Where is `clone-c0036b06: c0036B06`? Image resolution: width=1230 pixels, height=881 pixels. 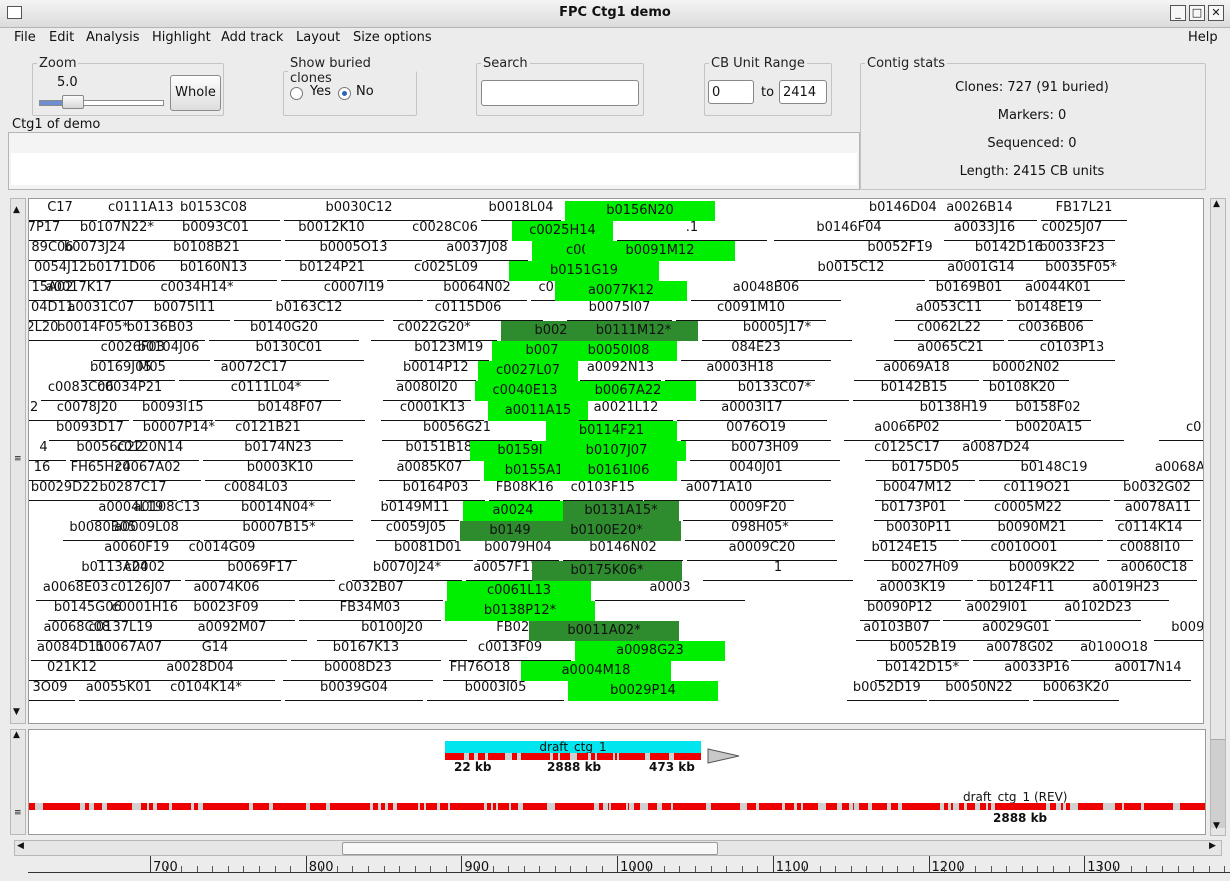
clone-c0036b06: c0036B06 is located at coordinates (1051, 331).